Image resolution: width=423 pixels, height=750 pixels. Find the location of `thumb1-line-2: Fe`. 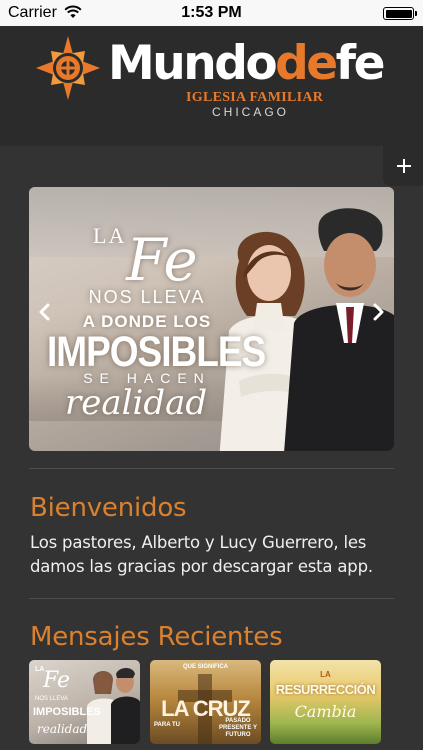

thumb1-line-2: Fe is located at coordinates (57, 680).